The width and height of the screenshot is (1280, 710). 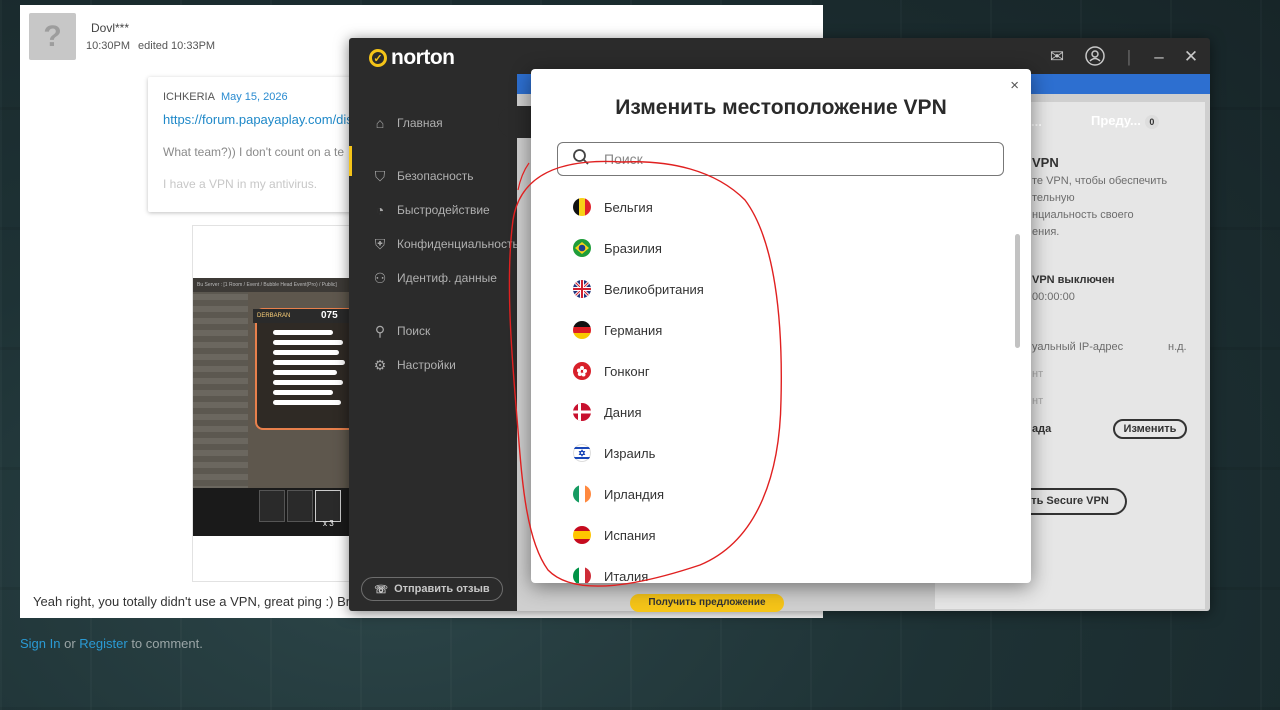 I want to click on nav-label: Конфиденциальность, so click(x=458, y=244).